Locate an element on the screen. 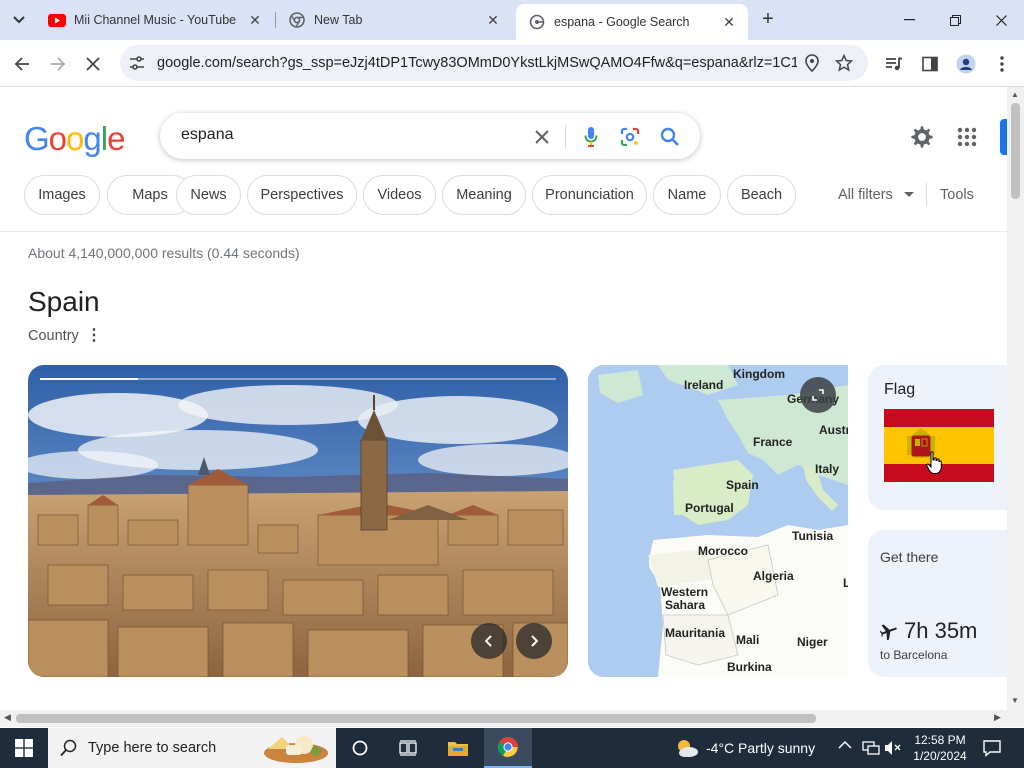 This screenshot has width=1024, height=768. search-box: espana is located at coordinates (430, 136).